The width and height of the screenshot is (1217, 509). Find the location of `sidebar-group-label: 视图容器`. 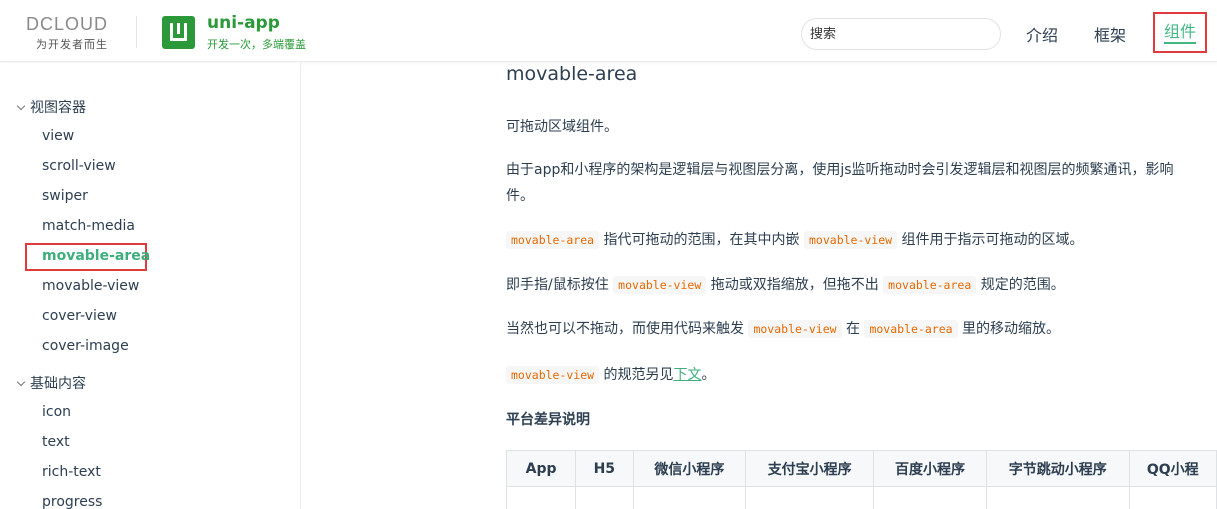

sidebar-group-label: 视图容器 is located at coordinates (58, 108).